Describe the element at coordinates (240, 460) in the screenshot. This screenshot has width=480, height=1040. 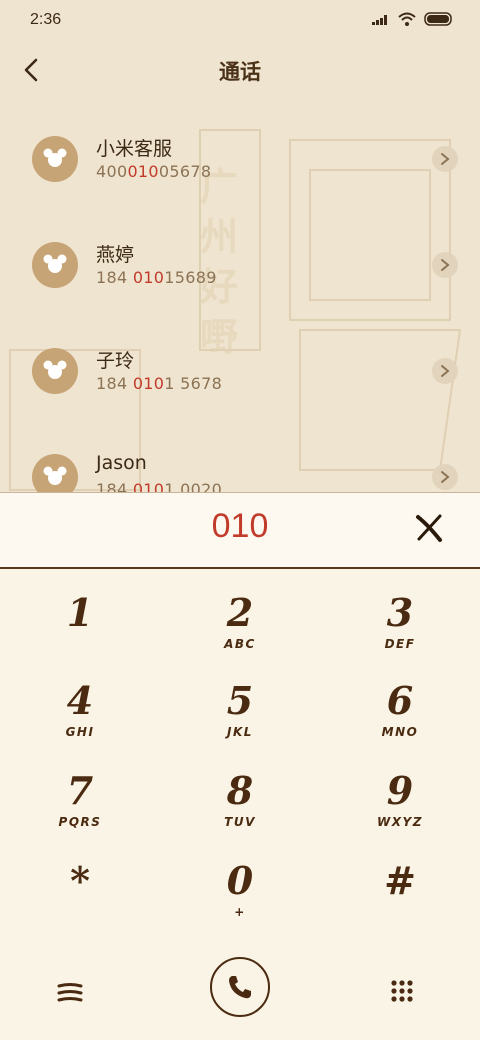
I see `contact-item: Jason 184 0101 0020` at that location.